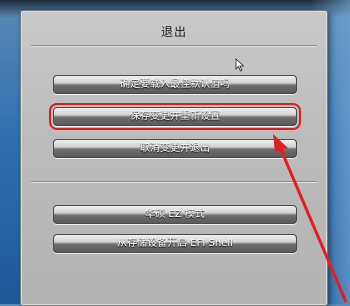 The width and height of the screenshot is (350, 306). I want to click on dialog-title: 退出, so click(173, 32).